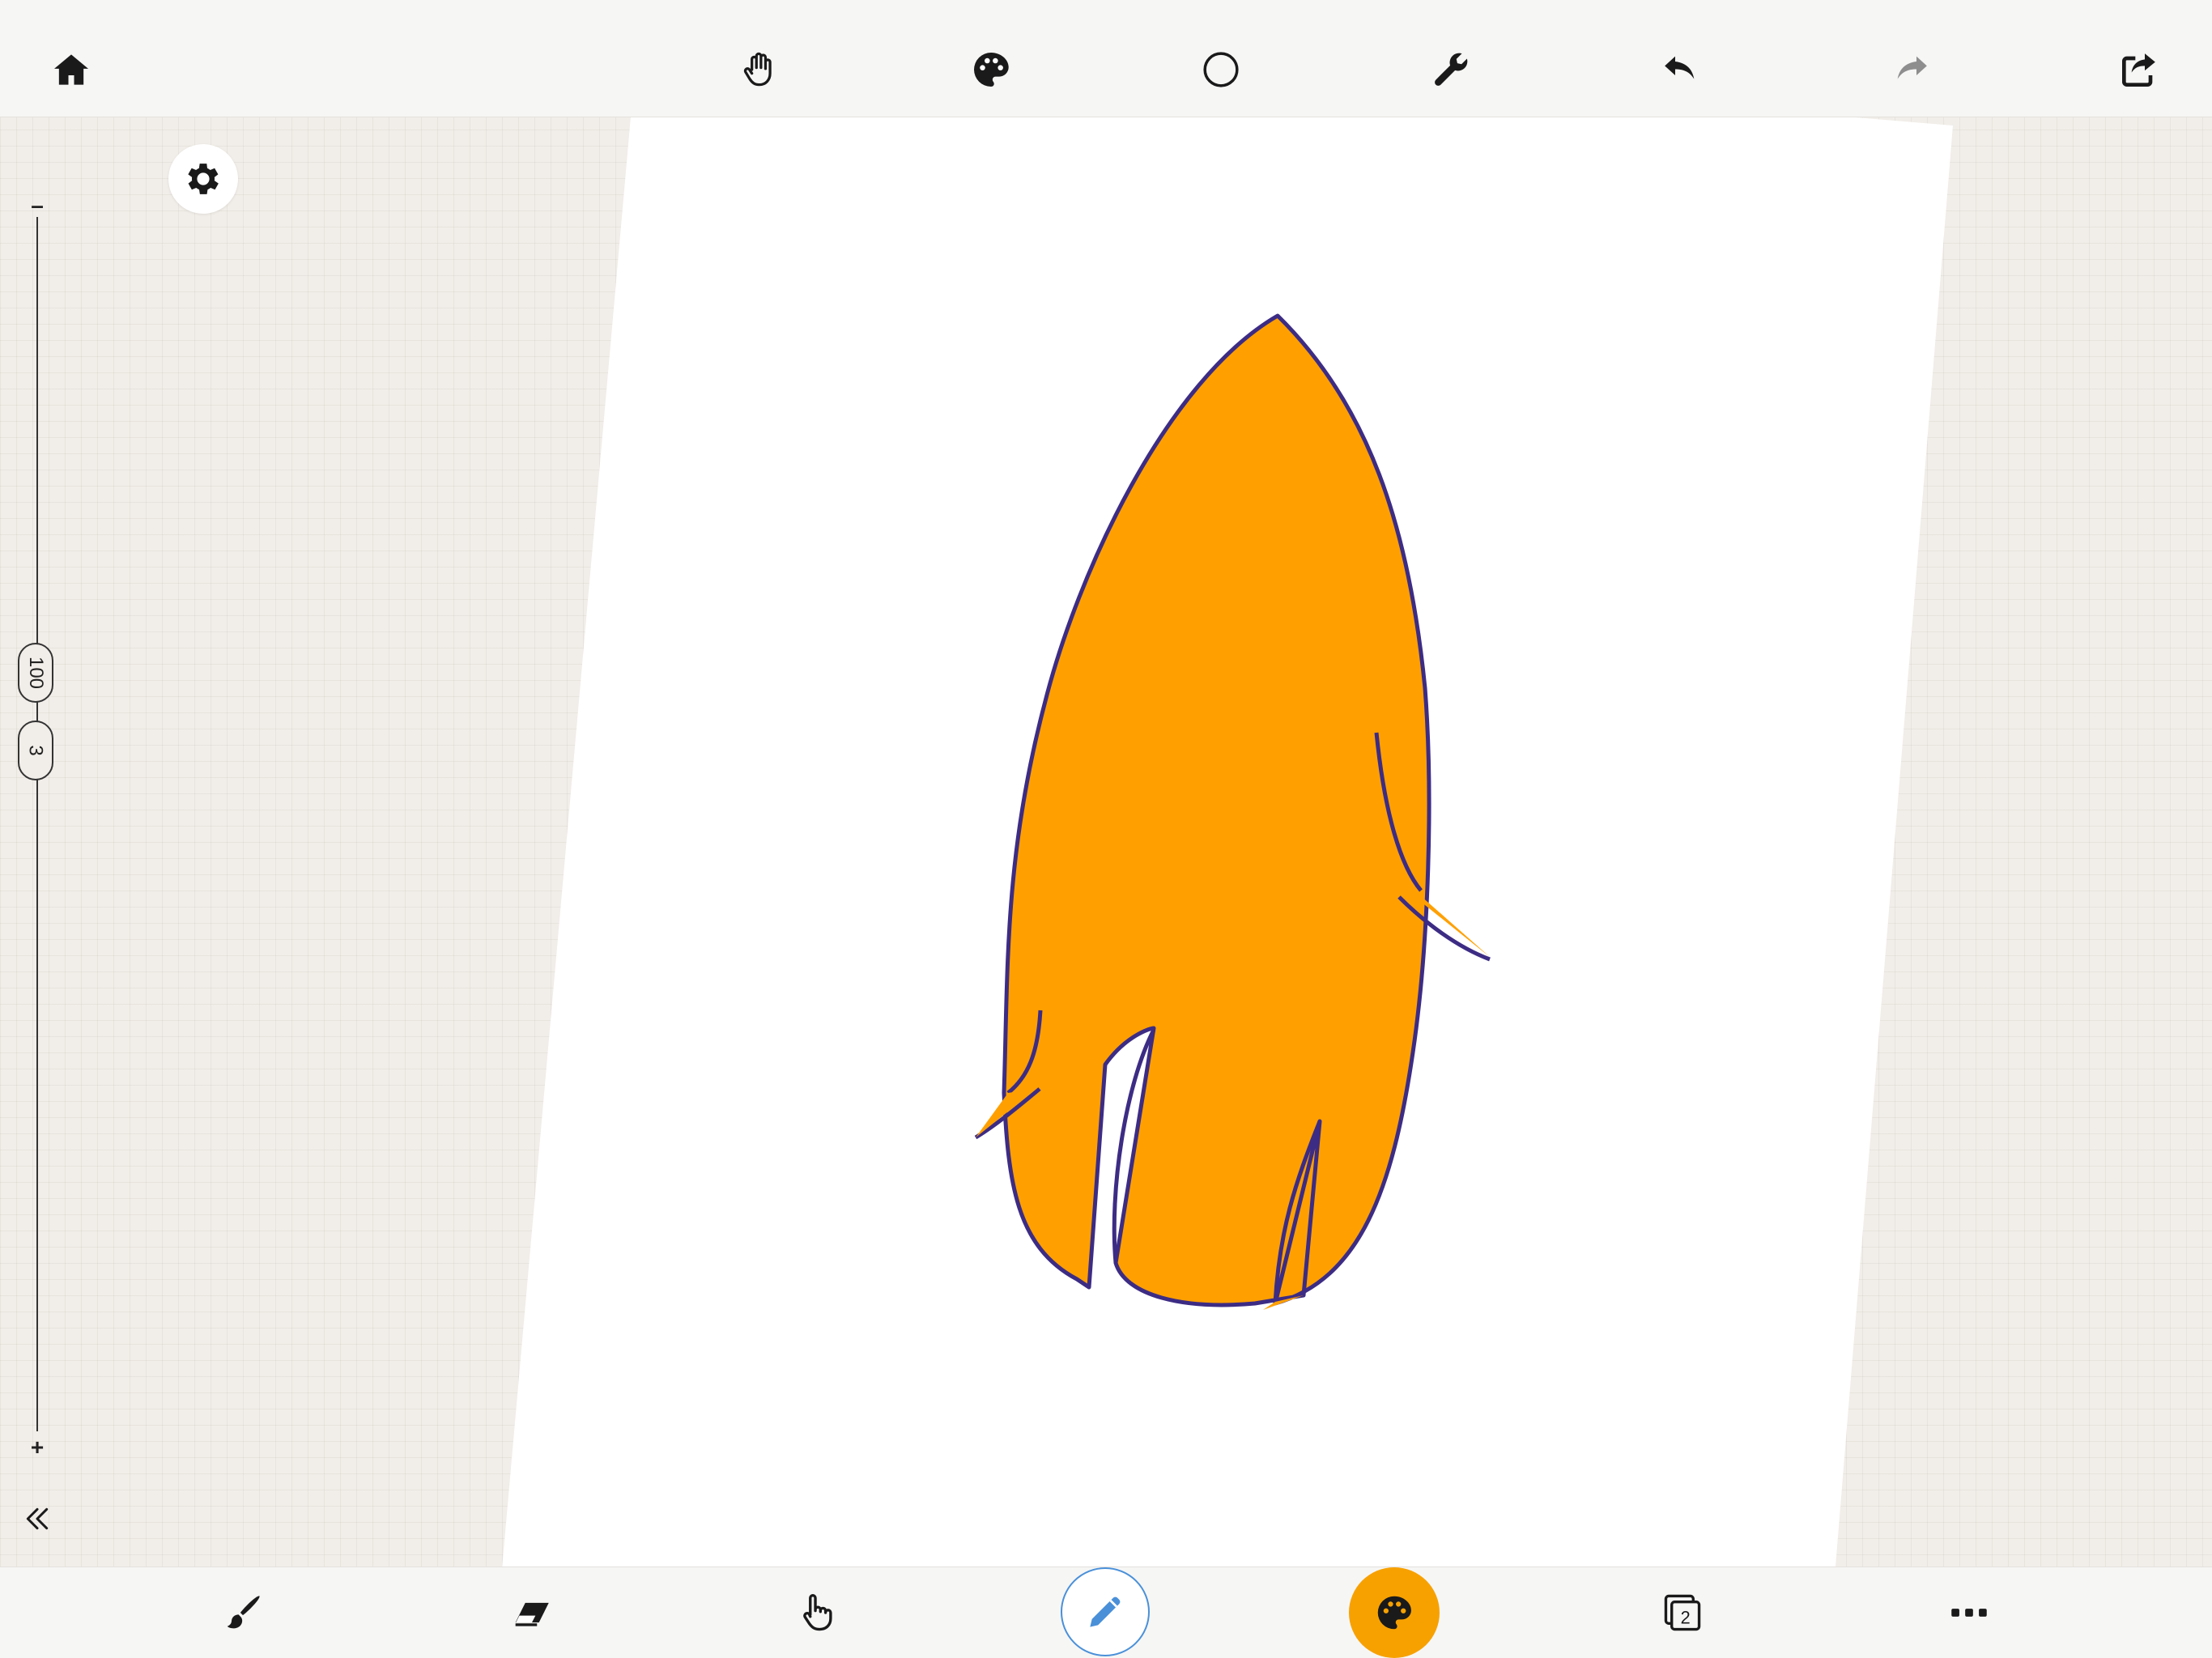  I want to click on brush-icon, so click(244, 1612).